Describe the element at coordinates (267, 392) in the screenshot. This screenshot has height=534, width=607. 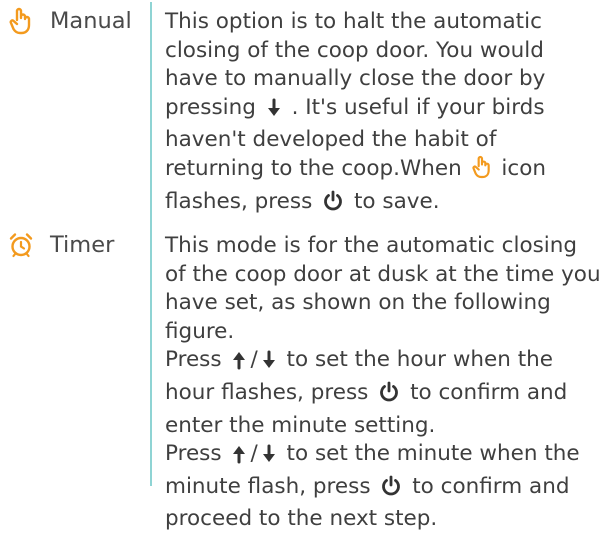
I see `text-fragment: hour flashes, press` at that location.